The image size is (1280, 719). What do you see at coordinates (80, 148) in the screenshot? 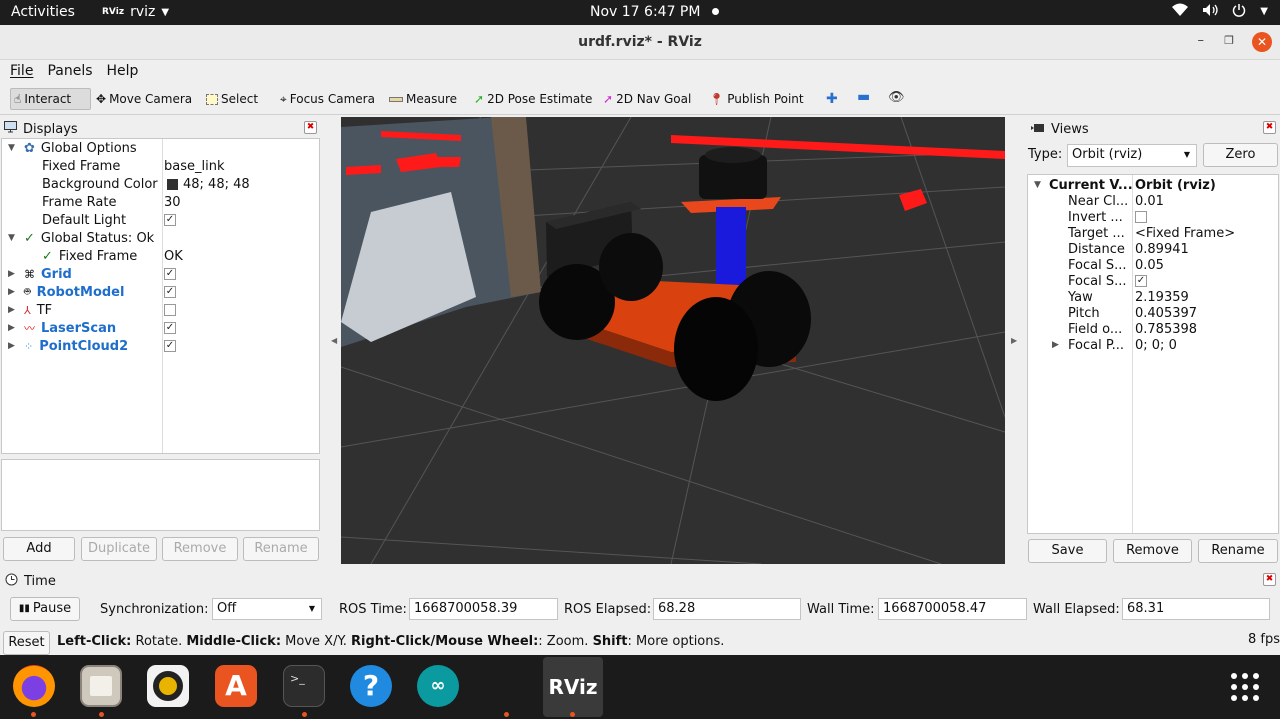
I see `global-options-row: ✿ Global Options` at bounding box center [80, 148].